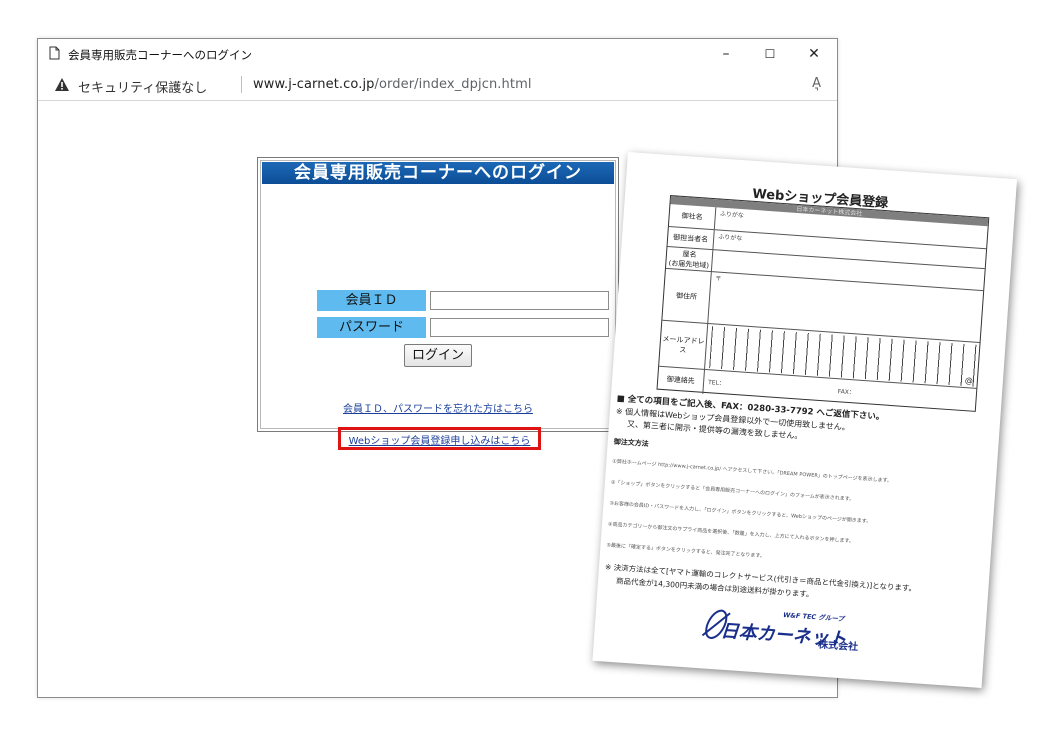  Describe the element at coordinates (453, 84) in the screenshot. I see `url-path: /order/index_dpjcn.html` at that location.